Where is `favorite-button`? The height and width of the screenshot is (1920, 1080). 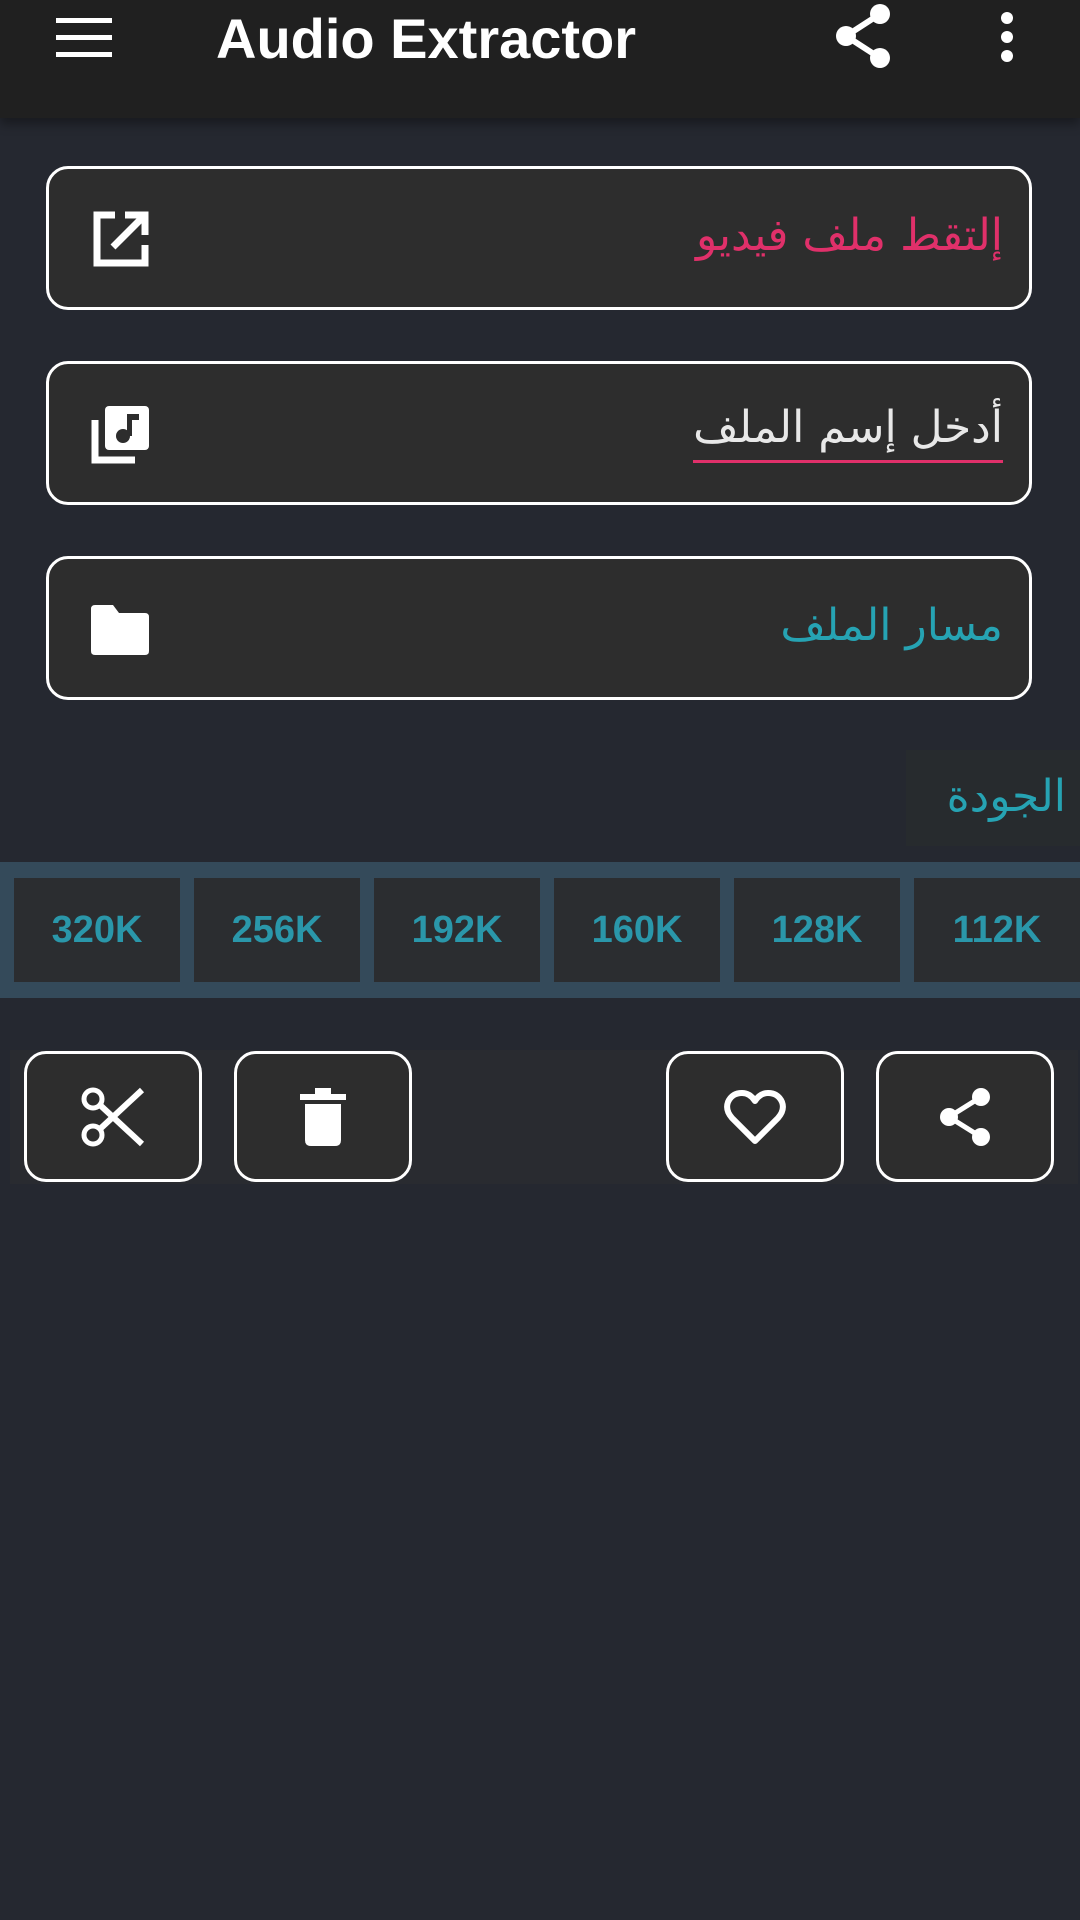
favorite-button is located at coordinates (755, 1116).